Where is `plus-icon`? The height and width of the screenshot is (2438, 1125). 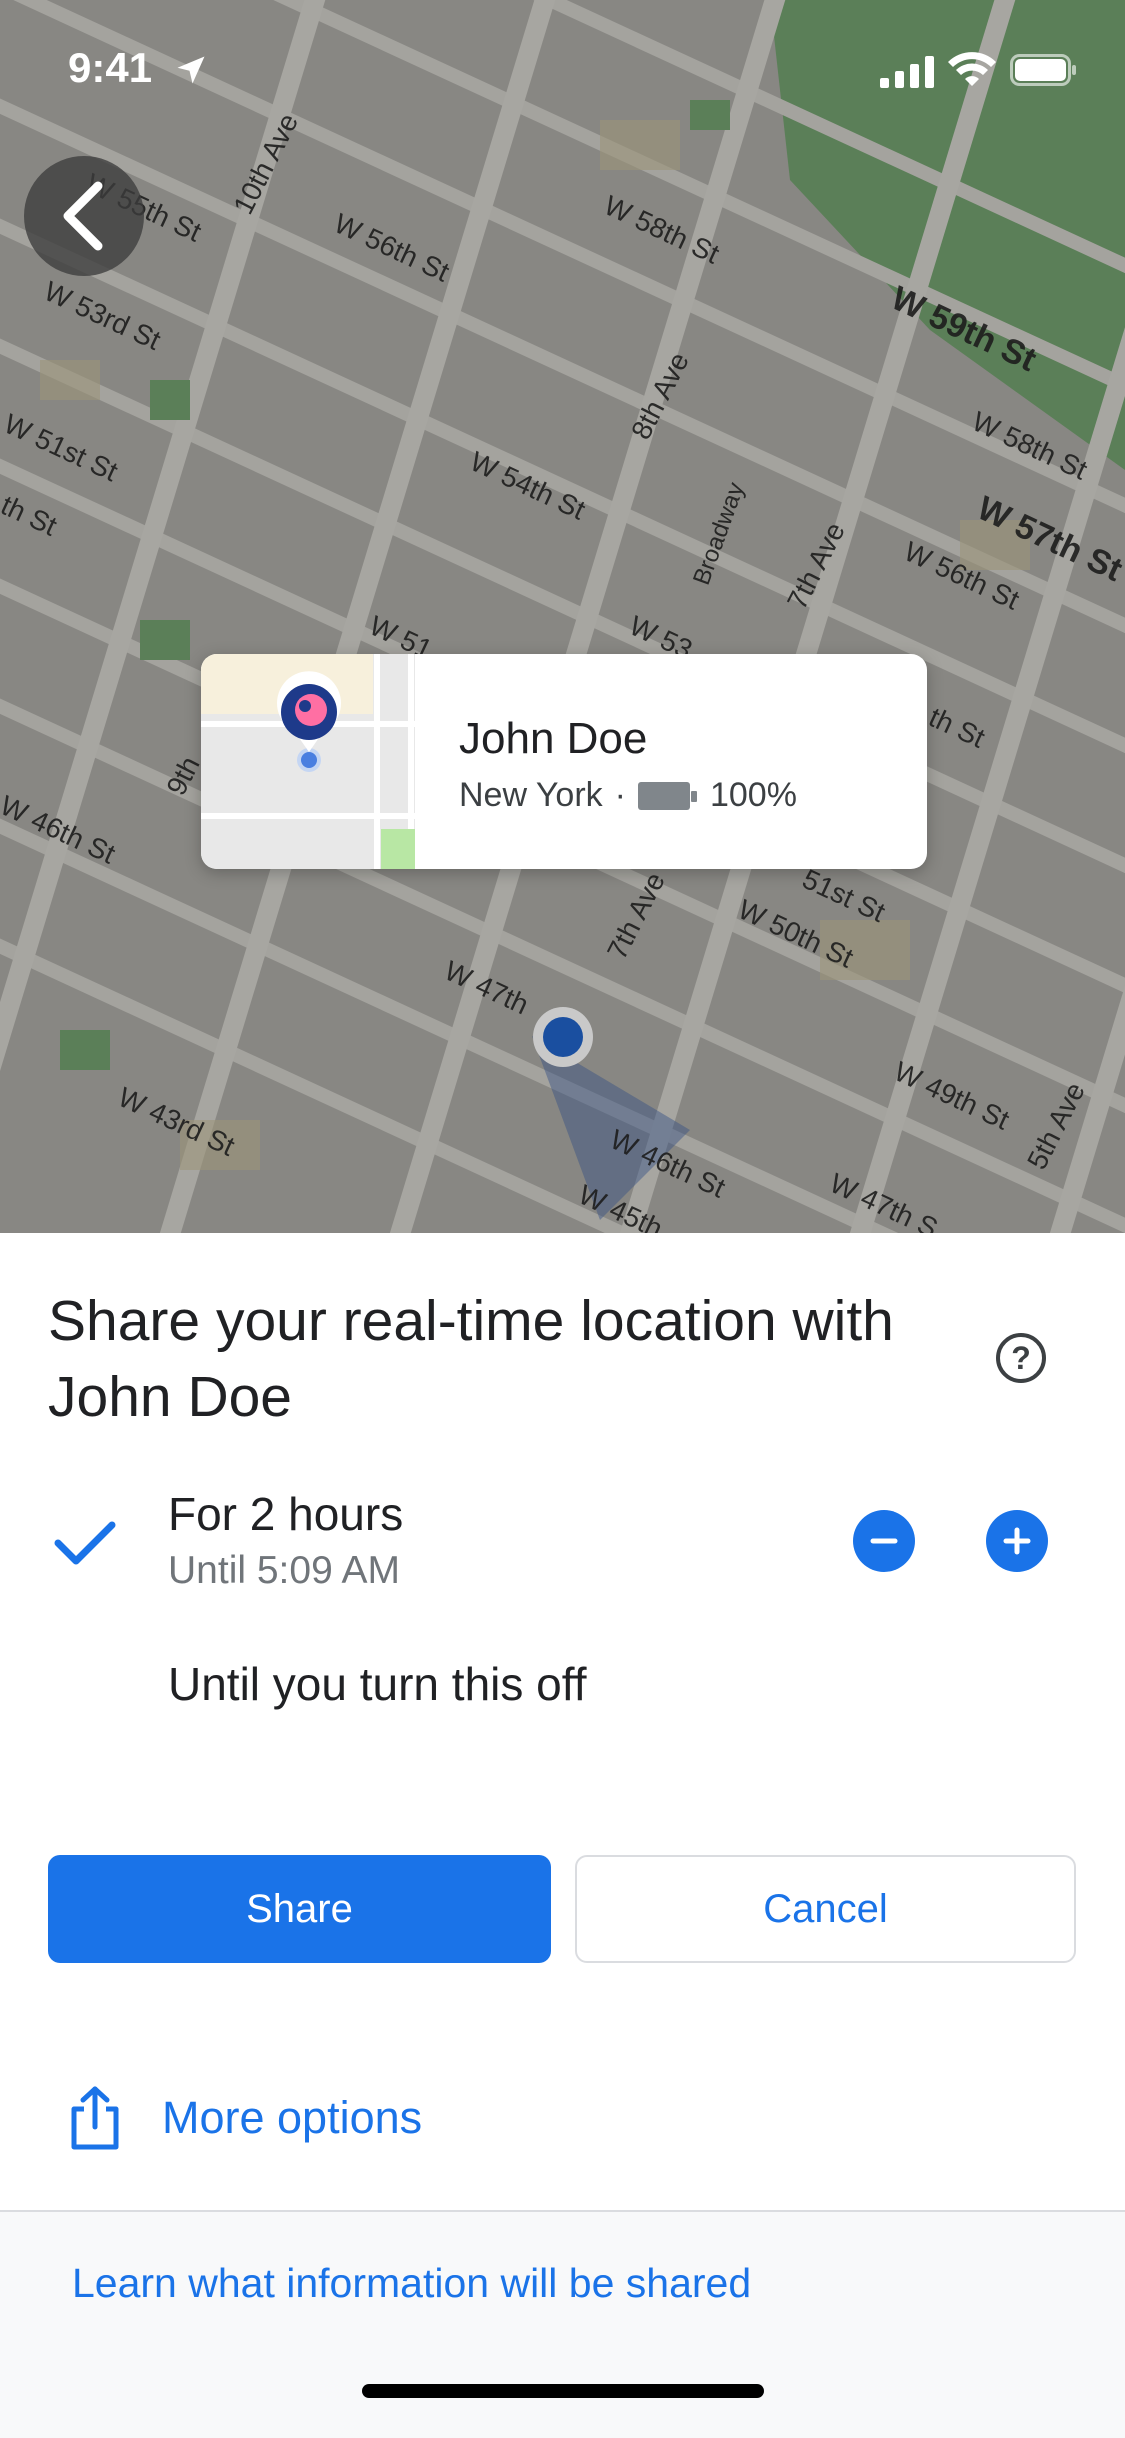
plus-icon is located at coordinates (1017, 1541).